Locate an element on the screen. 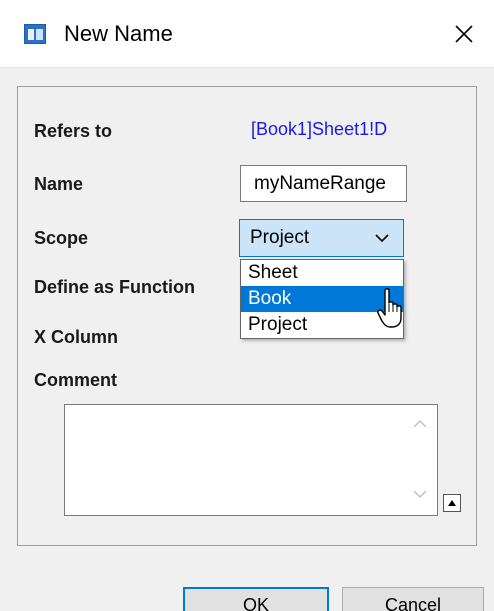  comment-textarea is located at coordinates (251, 460).